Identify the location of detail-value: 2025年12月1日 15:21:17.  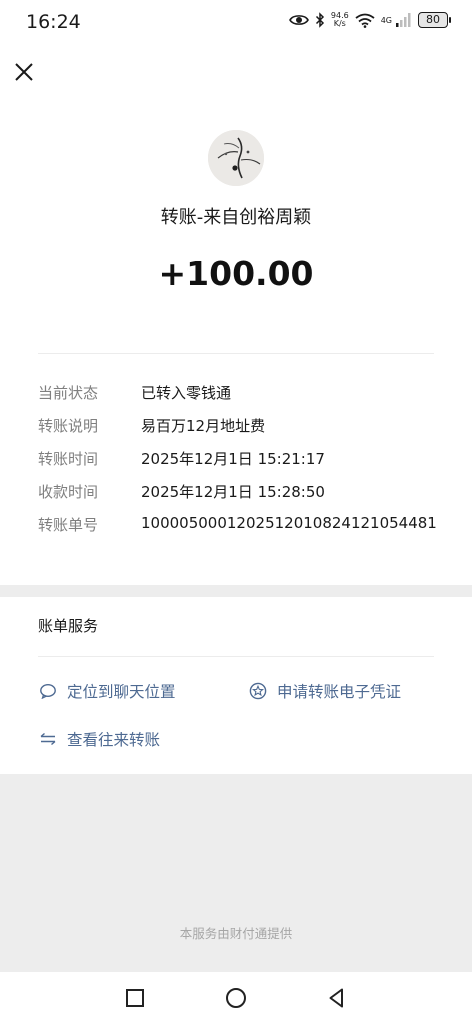
(233, 459).